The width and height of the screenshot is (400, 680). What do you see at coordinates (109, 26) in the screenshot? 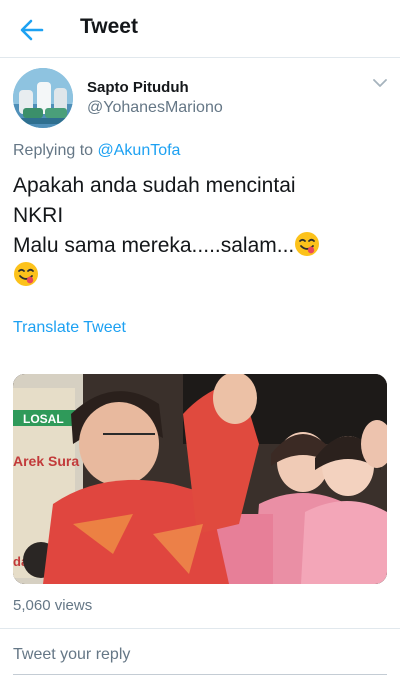
I see `page-title: Tweet` at bounding box center [109, 26].